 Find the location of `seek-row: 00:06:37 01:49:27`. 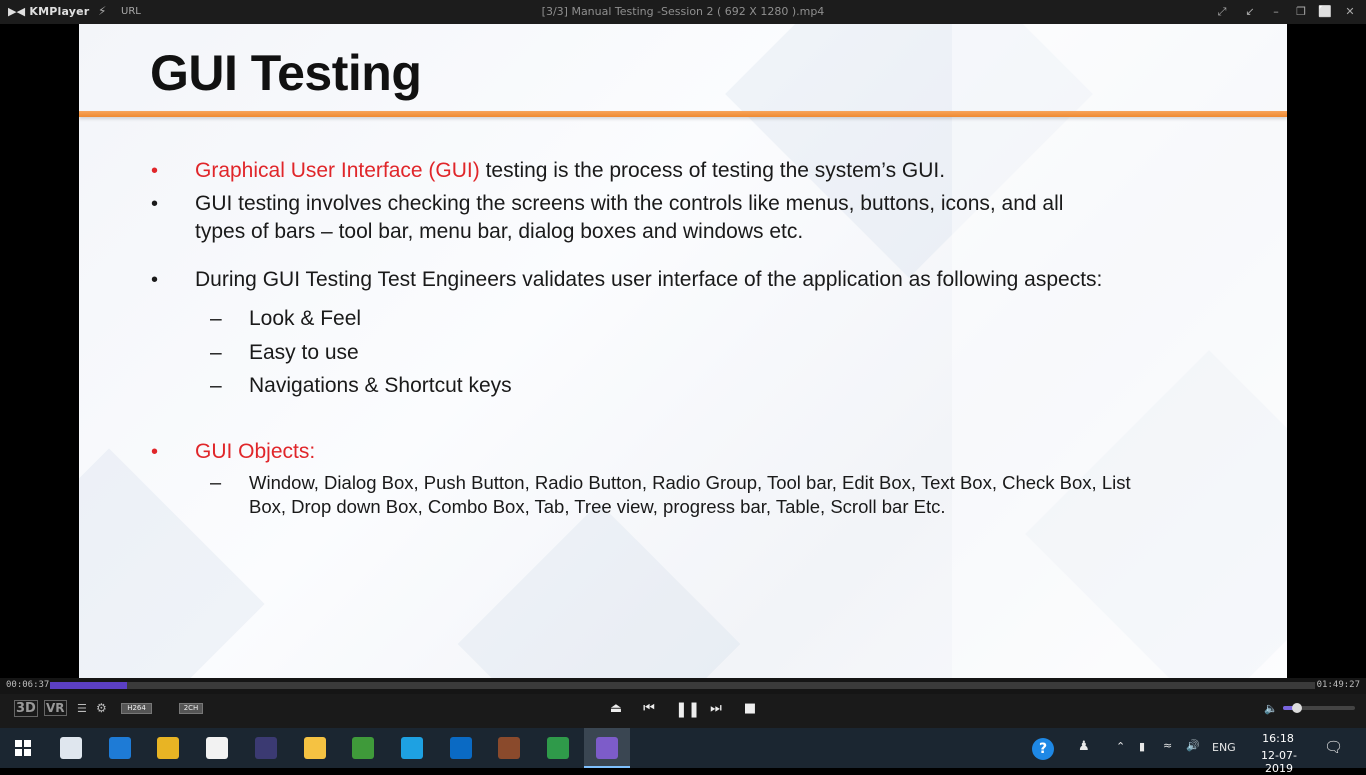

seek-row: 00:06:37 01:49:27 is located at coordinates (683, 686).